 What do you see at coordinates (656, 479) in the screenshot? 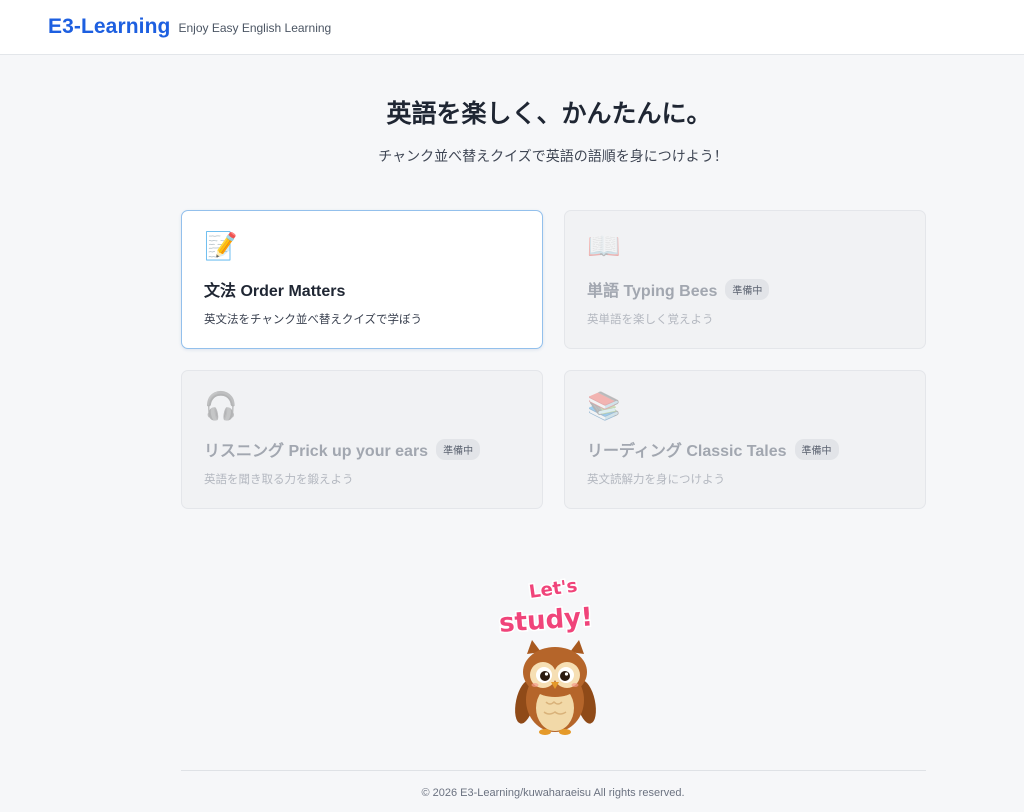
I see `reading-card-description: 英文読解力を身につけよう` at bounding box center [656, 479].